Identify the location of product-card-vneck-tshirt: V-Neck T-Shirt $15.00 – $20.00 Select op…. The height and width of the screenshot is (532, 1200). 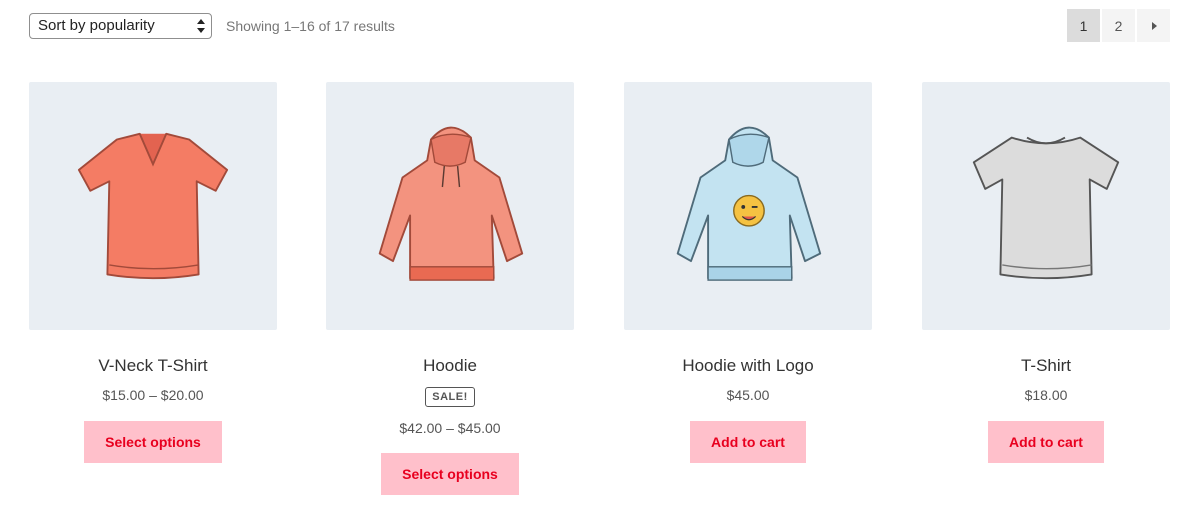
(153, 272).